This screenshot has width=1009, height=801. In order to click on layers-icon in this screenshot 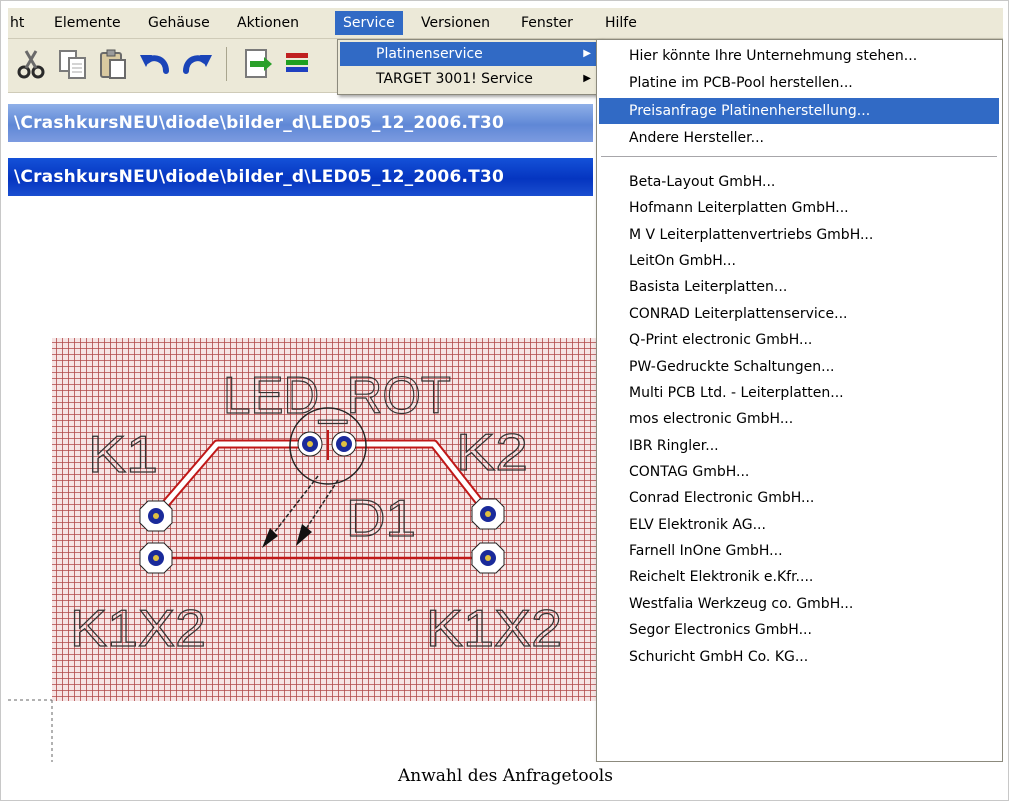, I will do `click(301, 64)`.